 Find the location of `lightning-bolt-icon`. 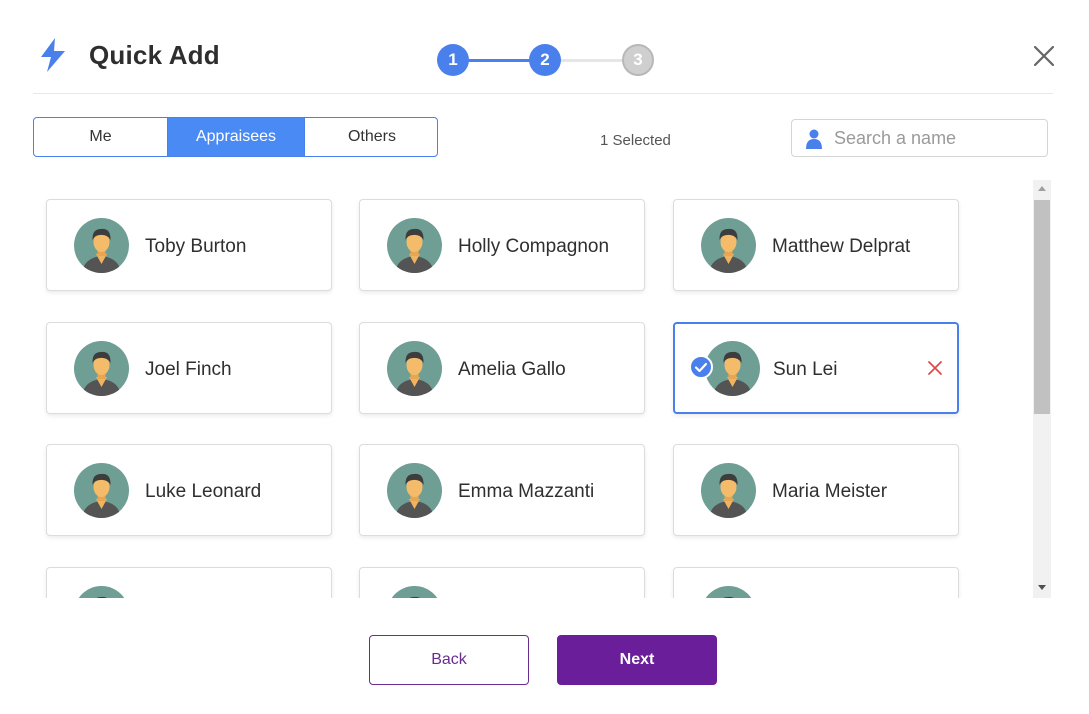

lightning-bolt-icon is located at coordinates (53, 55).